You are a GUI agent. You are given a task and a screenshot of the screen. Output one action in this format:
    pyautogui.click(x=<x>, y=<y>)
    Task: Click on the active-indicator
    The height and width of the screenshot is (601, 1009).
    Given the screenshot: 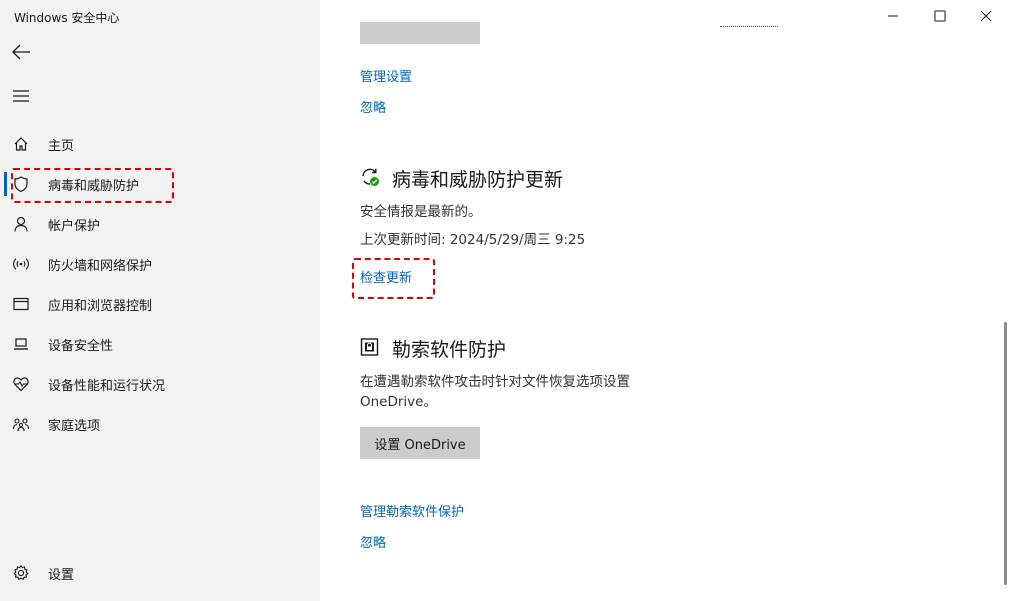 What is the action you would take?
    pyautogui.click(x=5, y=184)
    